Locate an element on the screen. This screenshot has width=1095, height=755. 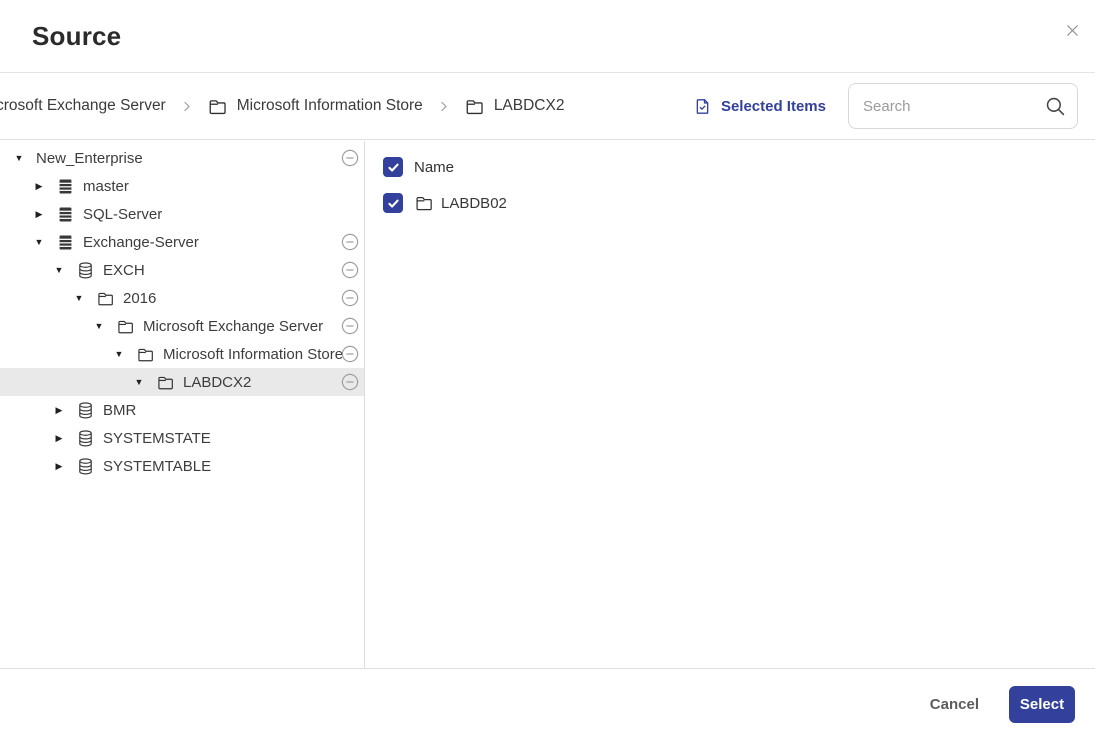
tree-item-2016: ▼ 2016 is located at coordinates (182, 298).